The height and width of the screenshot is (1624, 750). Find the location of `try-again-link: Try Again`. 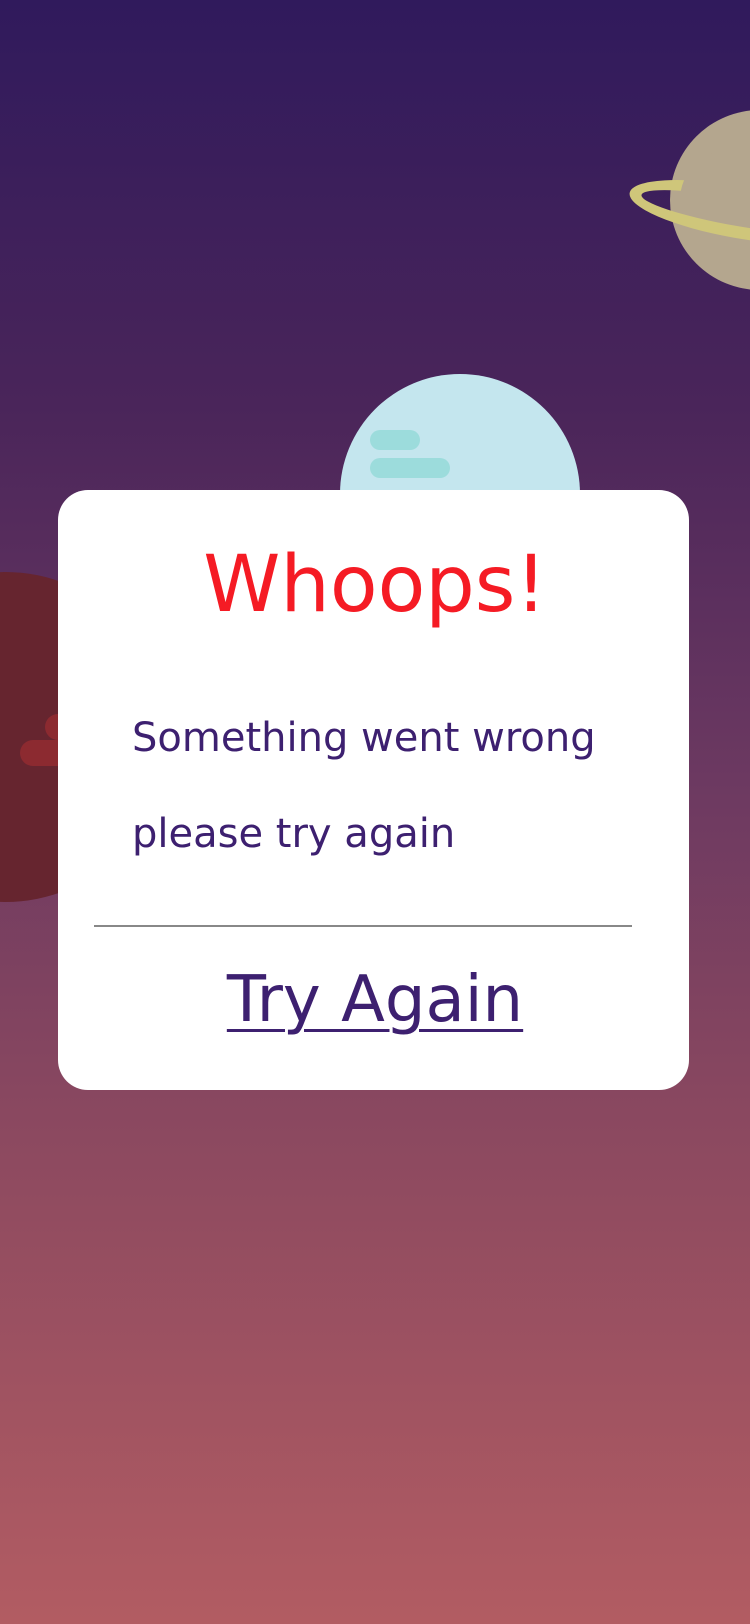

try-again-link: Try Again is located at coordinates (375, 1000).